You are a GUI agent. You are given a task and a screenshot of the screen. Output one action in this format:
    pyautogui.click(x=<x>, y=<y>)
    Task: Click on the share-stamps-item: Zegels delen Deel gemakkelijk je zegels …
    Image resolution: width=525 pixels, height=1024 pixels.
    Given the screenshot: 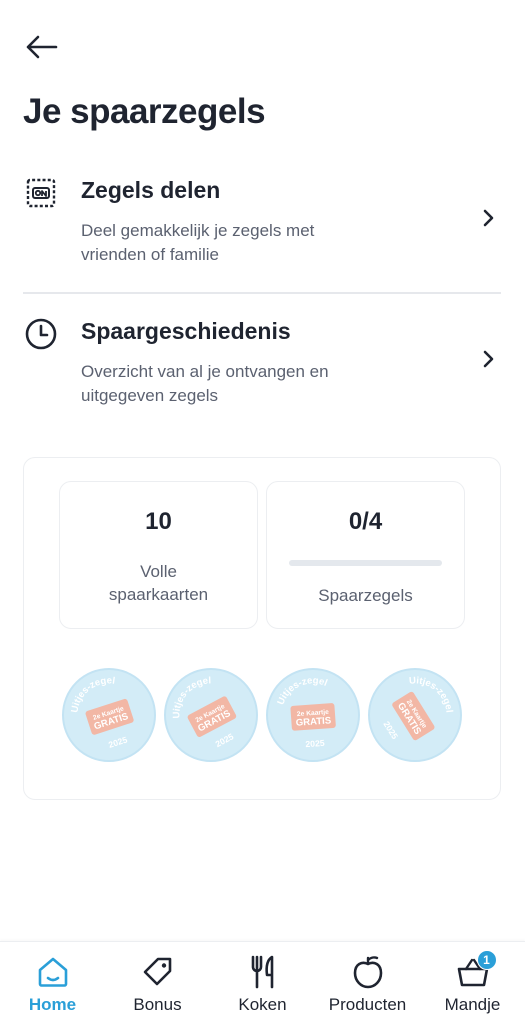 What is the action you would take?
    pyautogui.click(x=263, y=235)
    